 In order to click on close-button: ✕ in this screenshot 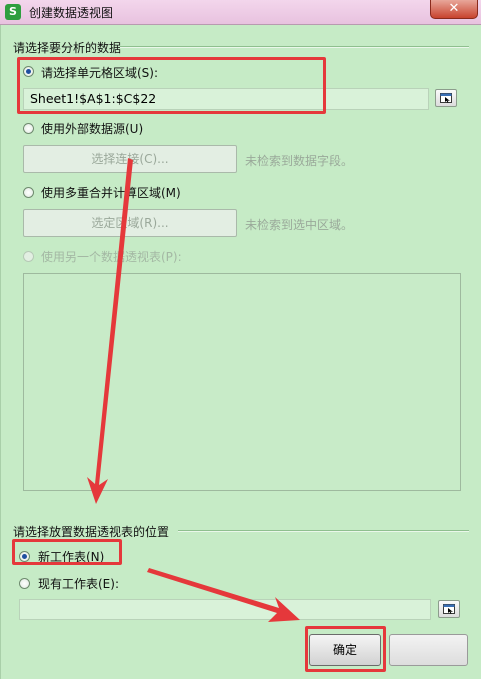, I will do `click(454, 9)`.